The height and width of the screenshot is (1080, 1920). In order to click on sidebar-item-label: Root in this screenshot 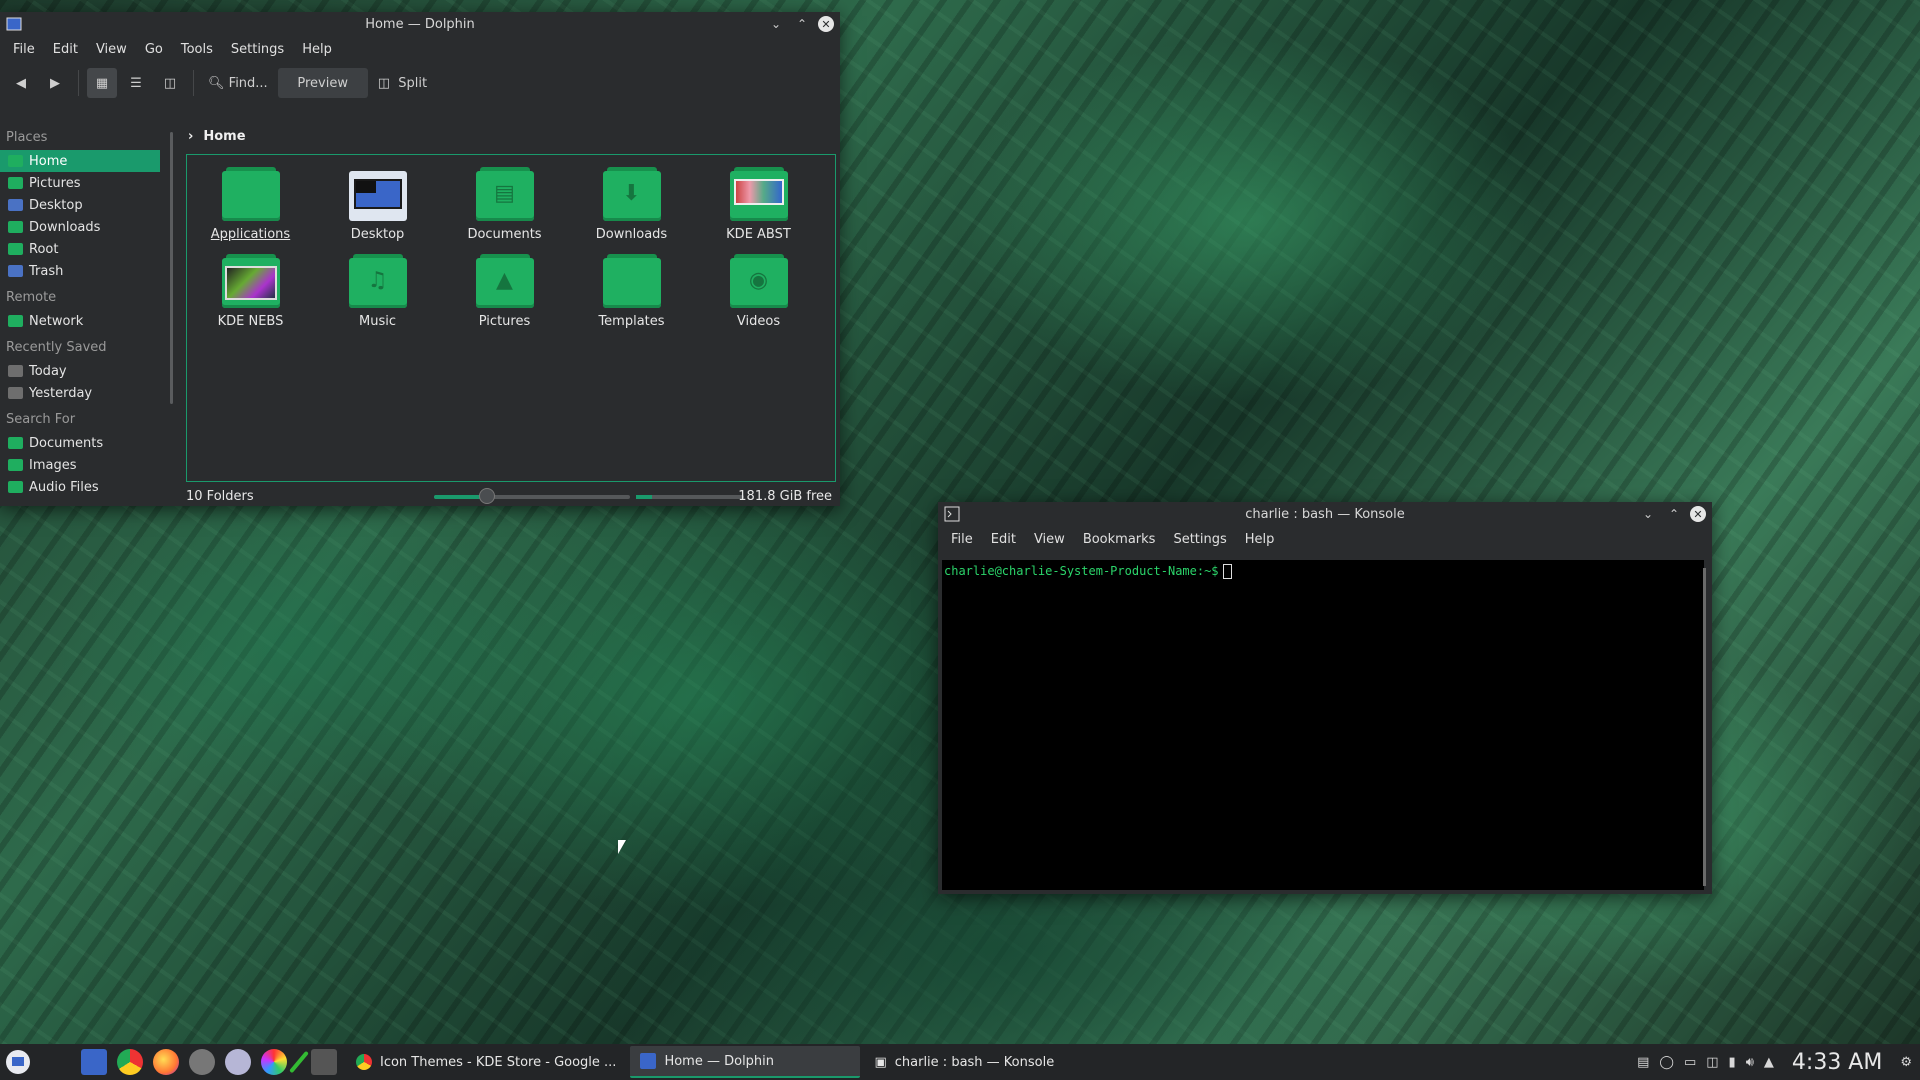, I will do `click(44, 249)`.